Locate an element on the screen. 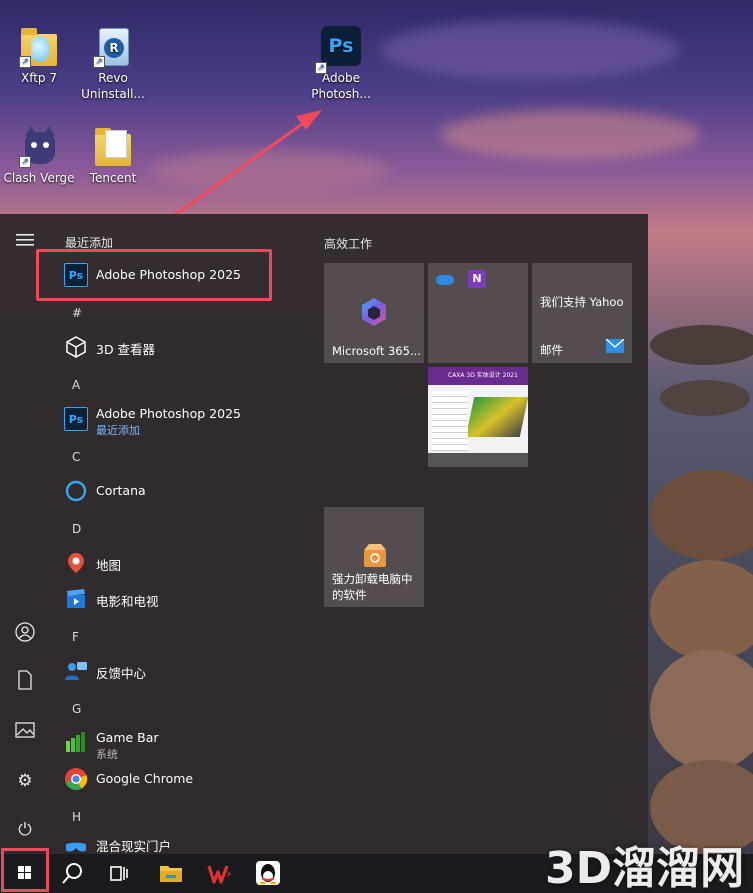 This screenshot has height=893, width=753. tile-office-apps: N is located at coordinates (478, 313).